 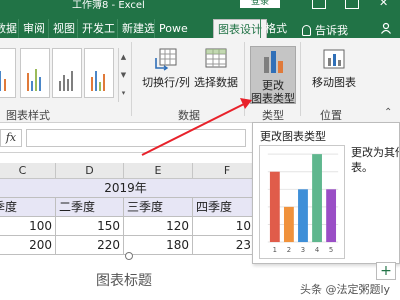 I want to click on preview-tick-label: 5, so click(x=331, y=250).